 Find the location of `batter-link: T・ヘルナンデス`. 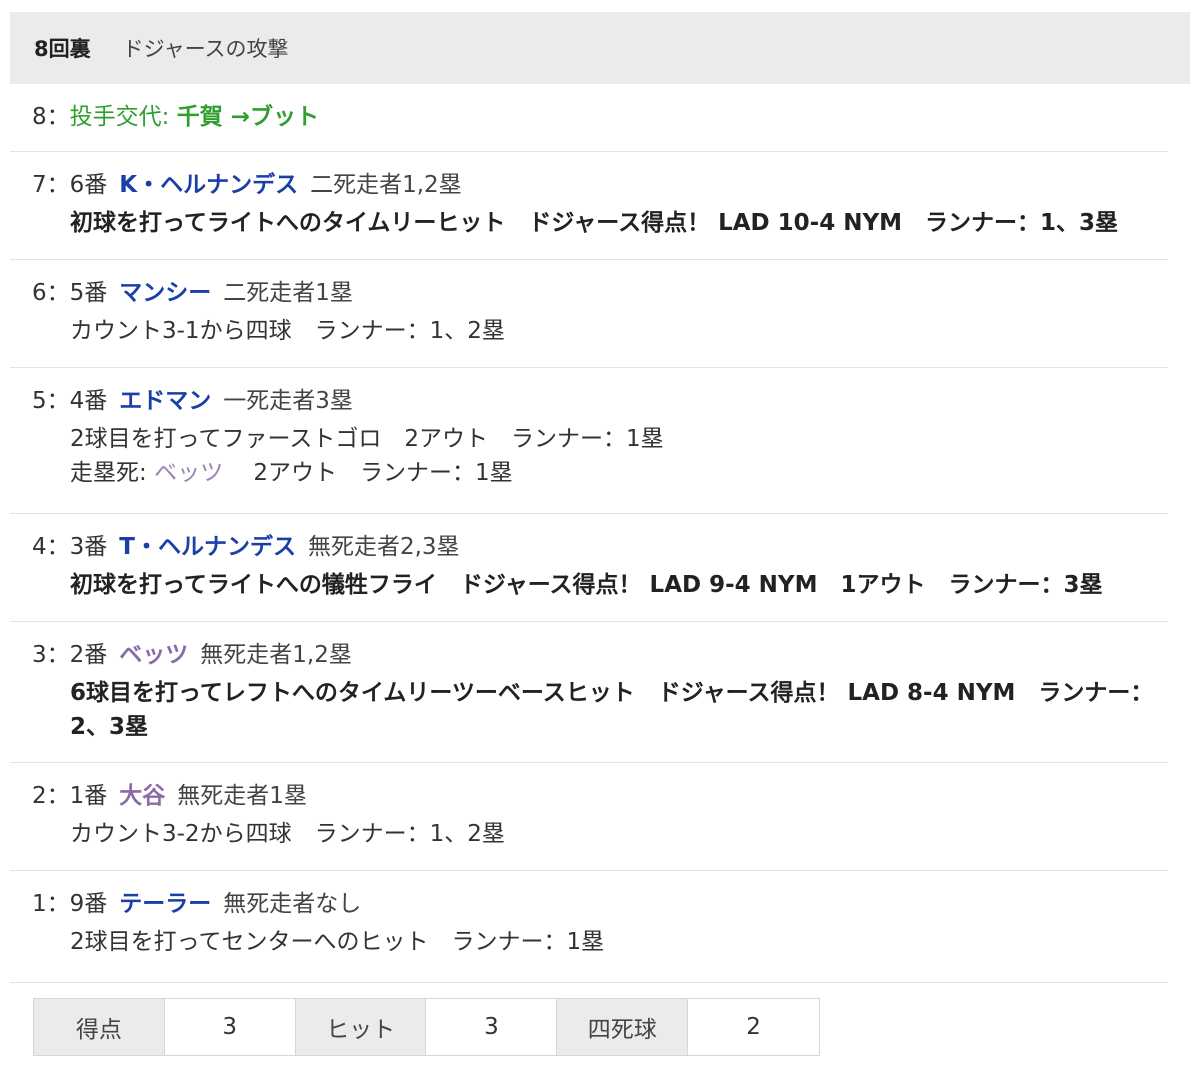

batter-link: T・ヘルナンデス is located at coordinates (207, 547).